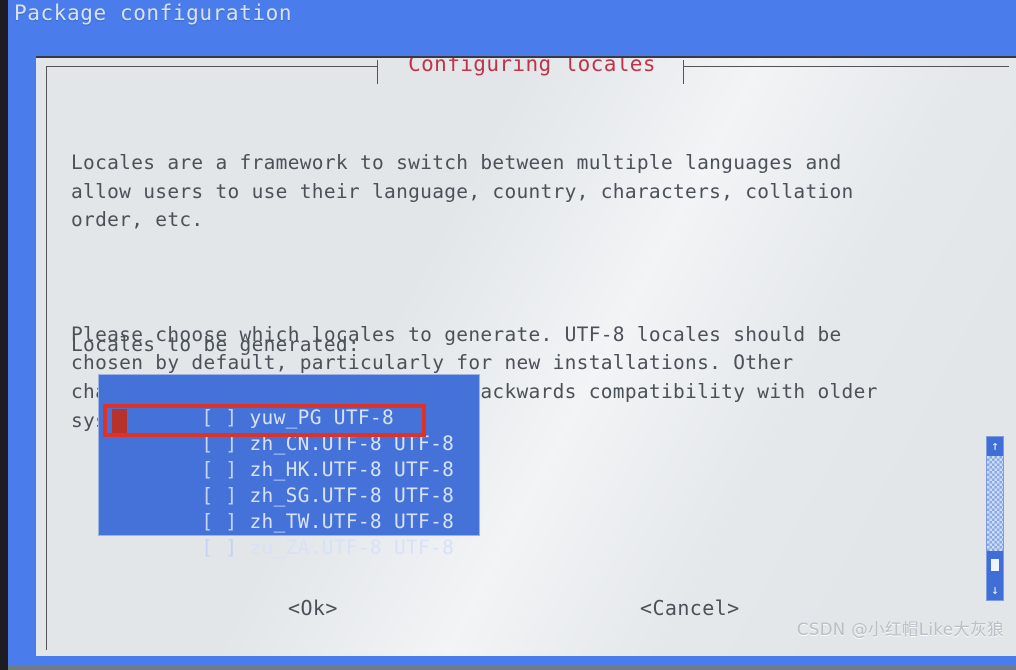 The width and height of the screenshot is (1016, 670). Describe the element at coordinates (377, 72) in the screenshot. I see `frame-tick-left` at that location.